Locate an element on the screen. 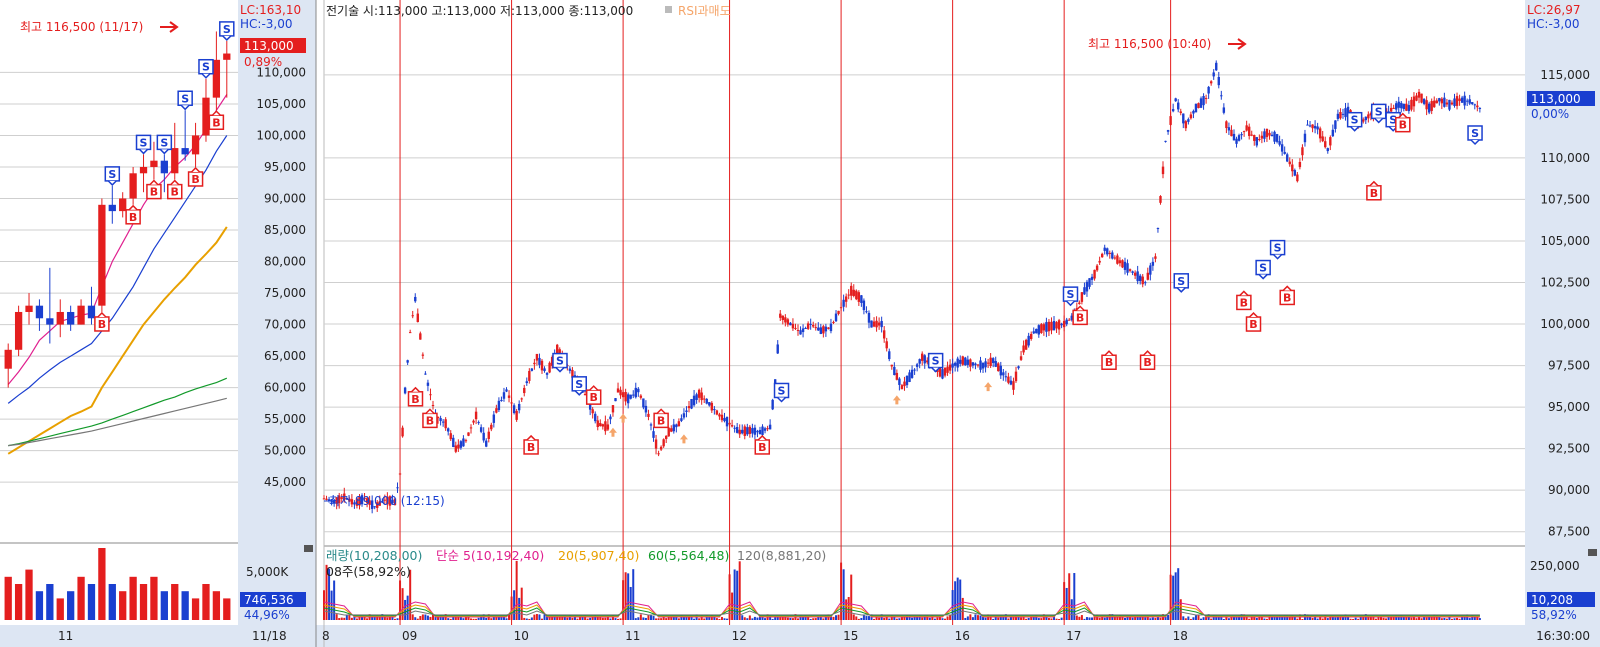 The image size is (1600, 647). main-x-tick: 18 is located at coordinates (1180, 636).